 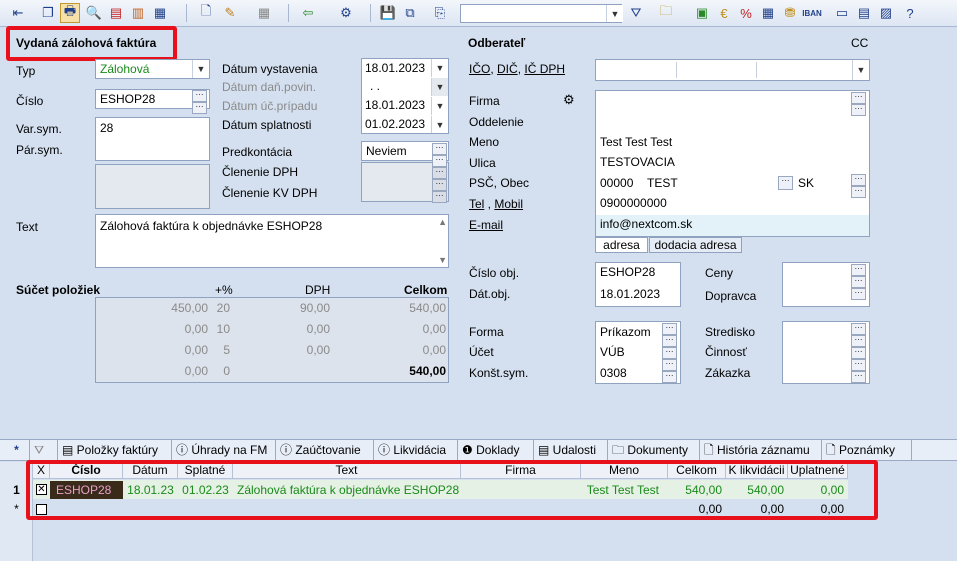 What do you see at coordinates (812, 13) in the screenshot?
I see `iban-icon: IBAN` at bounding box center [812, 13].